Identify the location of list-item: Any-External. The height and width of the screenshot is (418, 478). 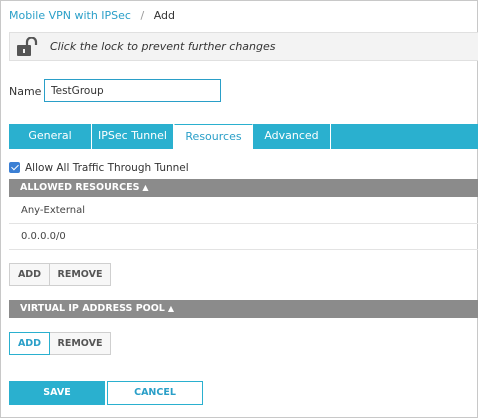
(243, 211).